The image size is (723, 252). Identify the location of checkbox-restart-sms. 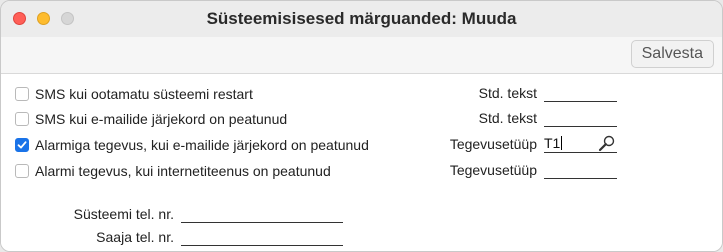
(22, 94).